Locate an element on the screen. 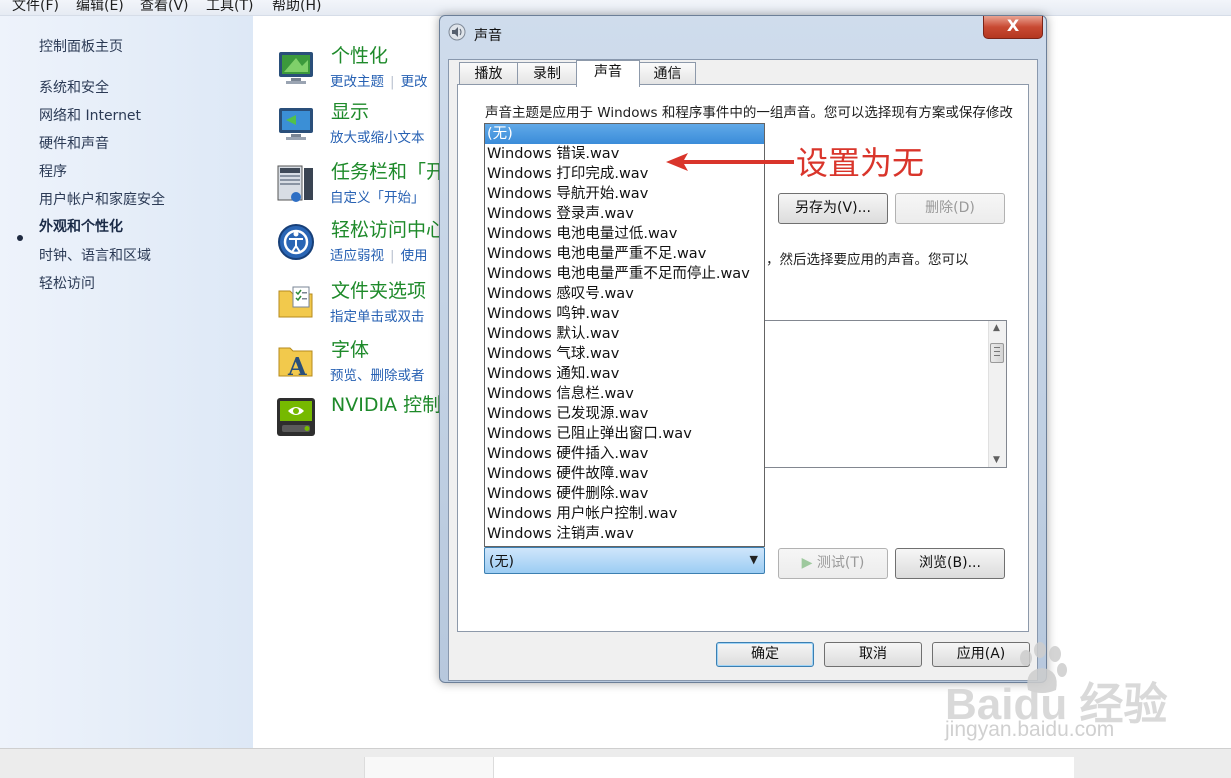 This screenshot has height=778, width=1231. link-low-vision: 适应弱视 is located at coordinates (357, 256).